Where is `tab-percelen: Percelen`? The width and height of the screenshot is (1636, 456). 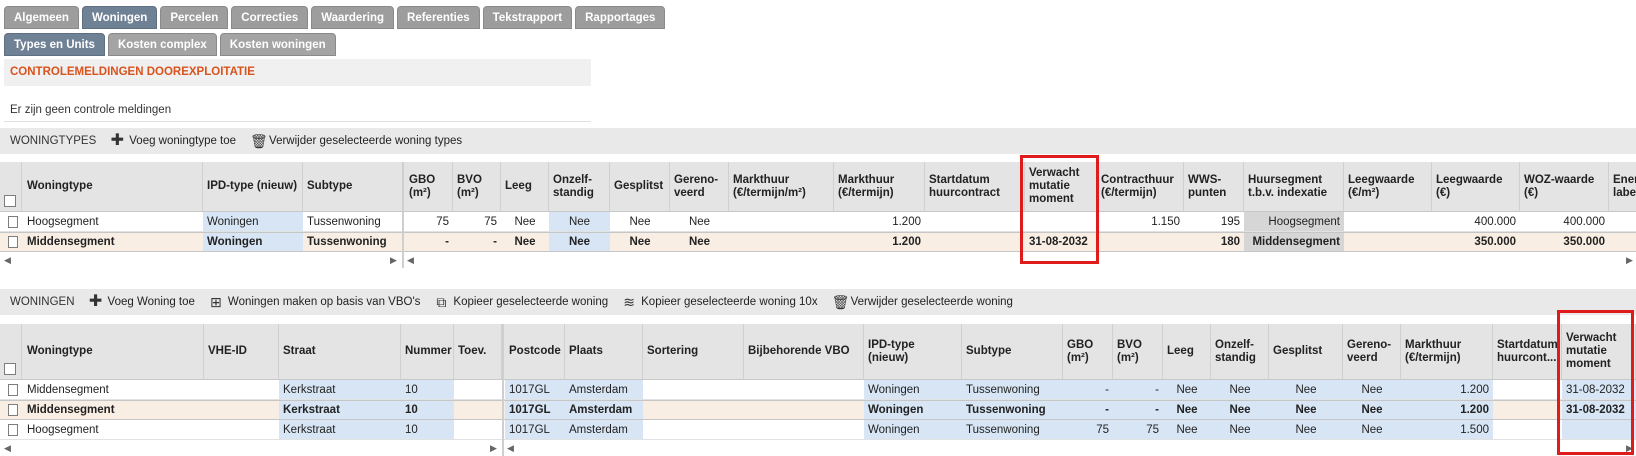 tab-percelen: Percelen is located at coordinates (194, 17).